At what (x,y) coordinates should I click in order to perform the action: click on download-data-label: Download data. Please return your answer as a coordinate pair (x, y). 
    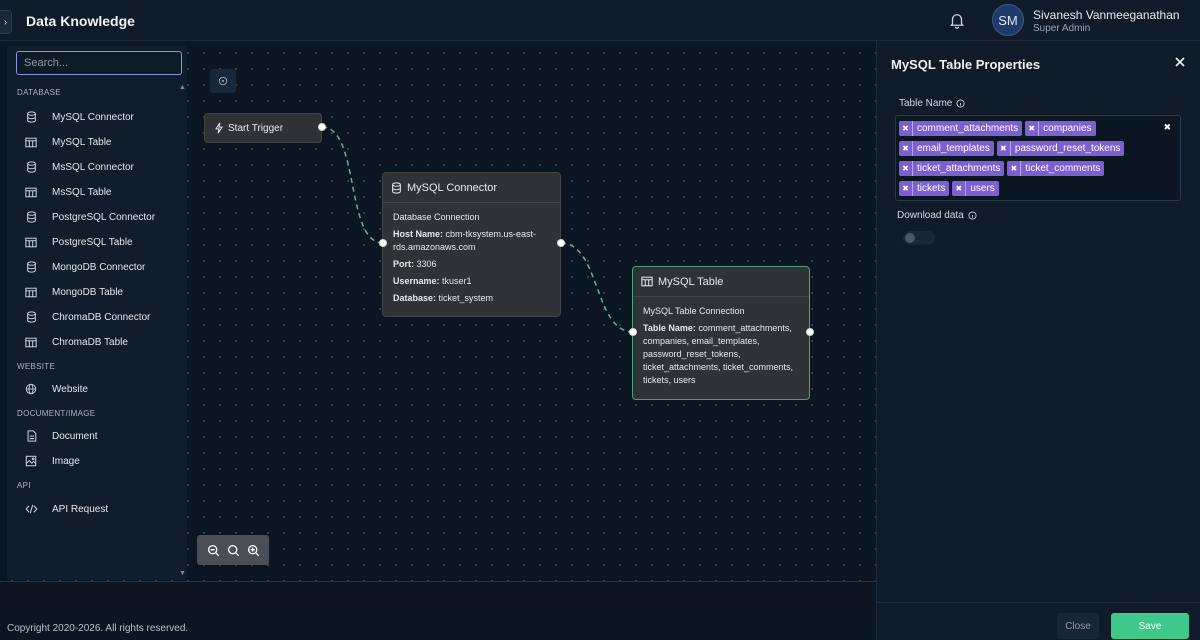
    Looking at the image, I should click on (937, 215).